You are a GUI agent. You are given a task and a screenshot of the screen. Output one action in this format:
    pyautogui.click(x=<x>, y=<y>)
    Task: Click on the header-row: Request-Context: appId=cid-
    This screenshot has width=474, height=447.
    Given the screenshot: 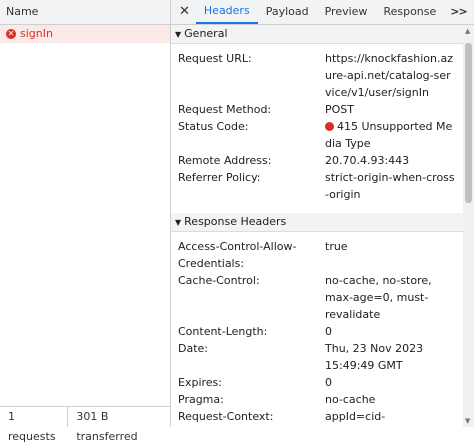 What is the action you would take?
    pyautogui.click(x=317, y=416)
    